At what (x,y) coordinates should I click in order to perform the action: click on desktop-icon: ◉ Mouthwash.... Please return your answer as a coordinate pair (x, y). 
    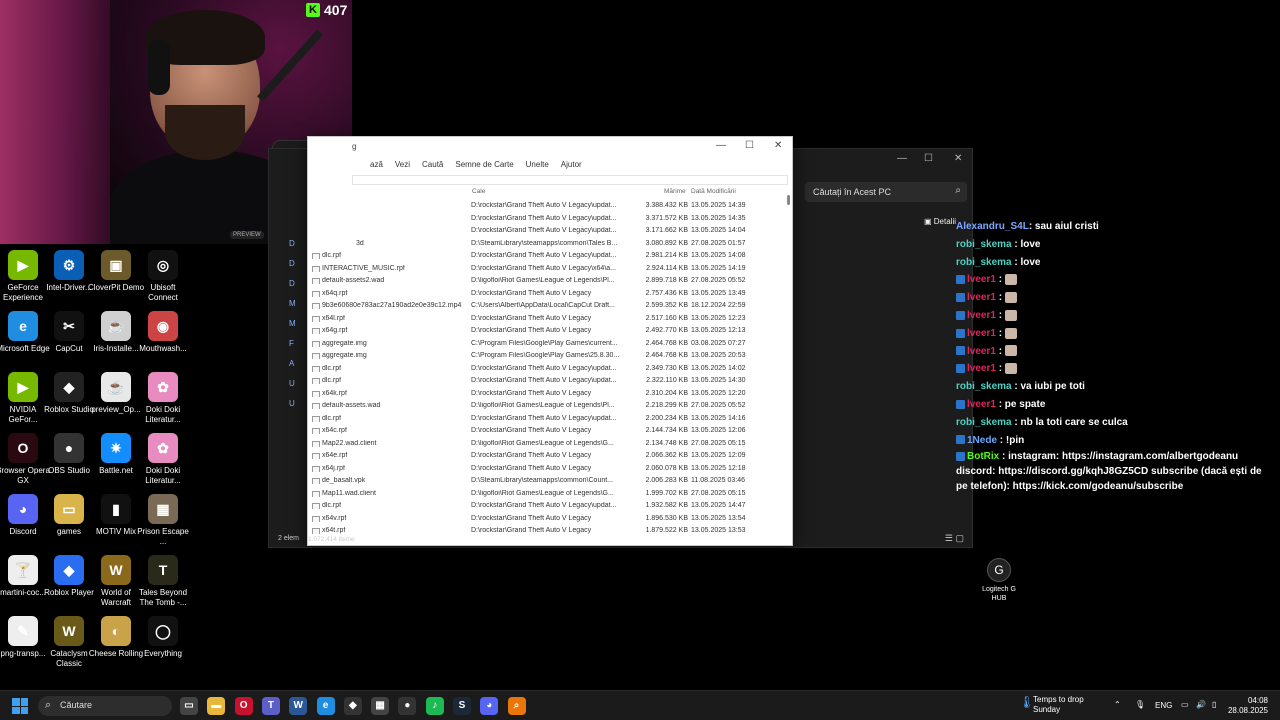
    Looking at the image, I should click on (163, 332).